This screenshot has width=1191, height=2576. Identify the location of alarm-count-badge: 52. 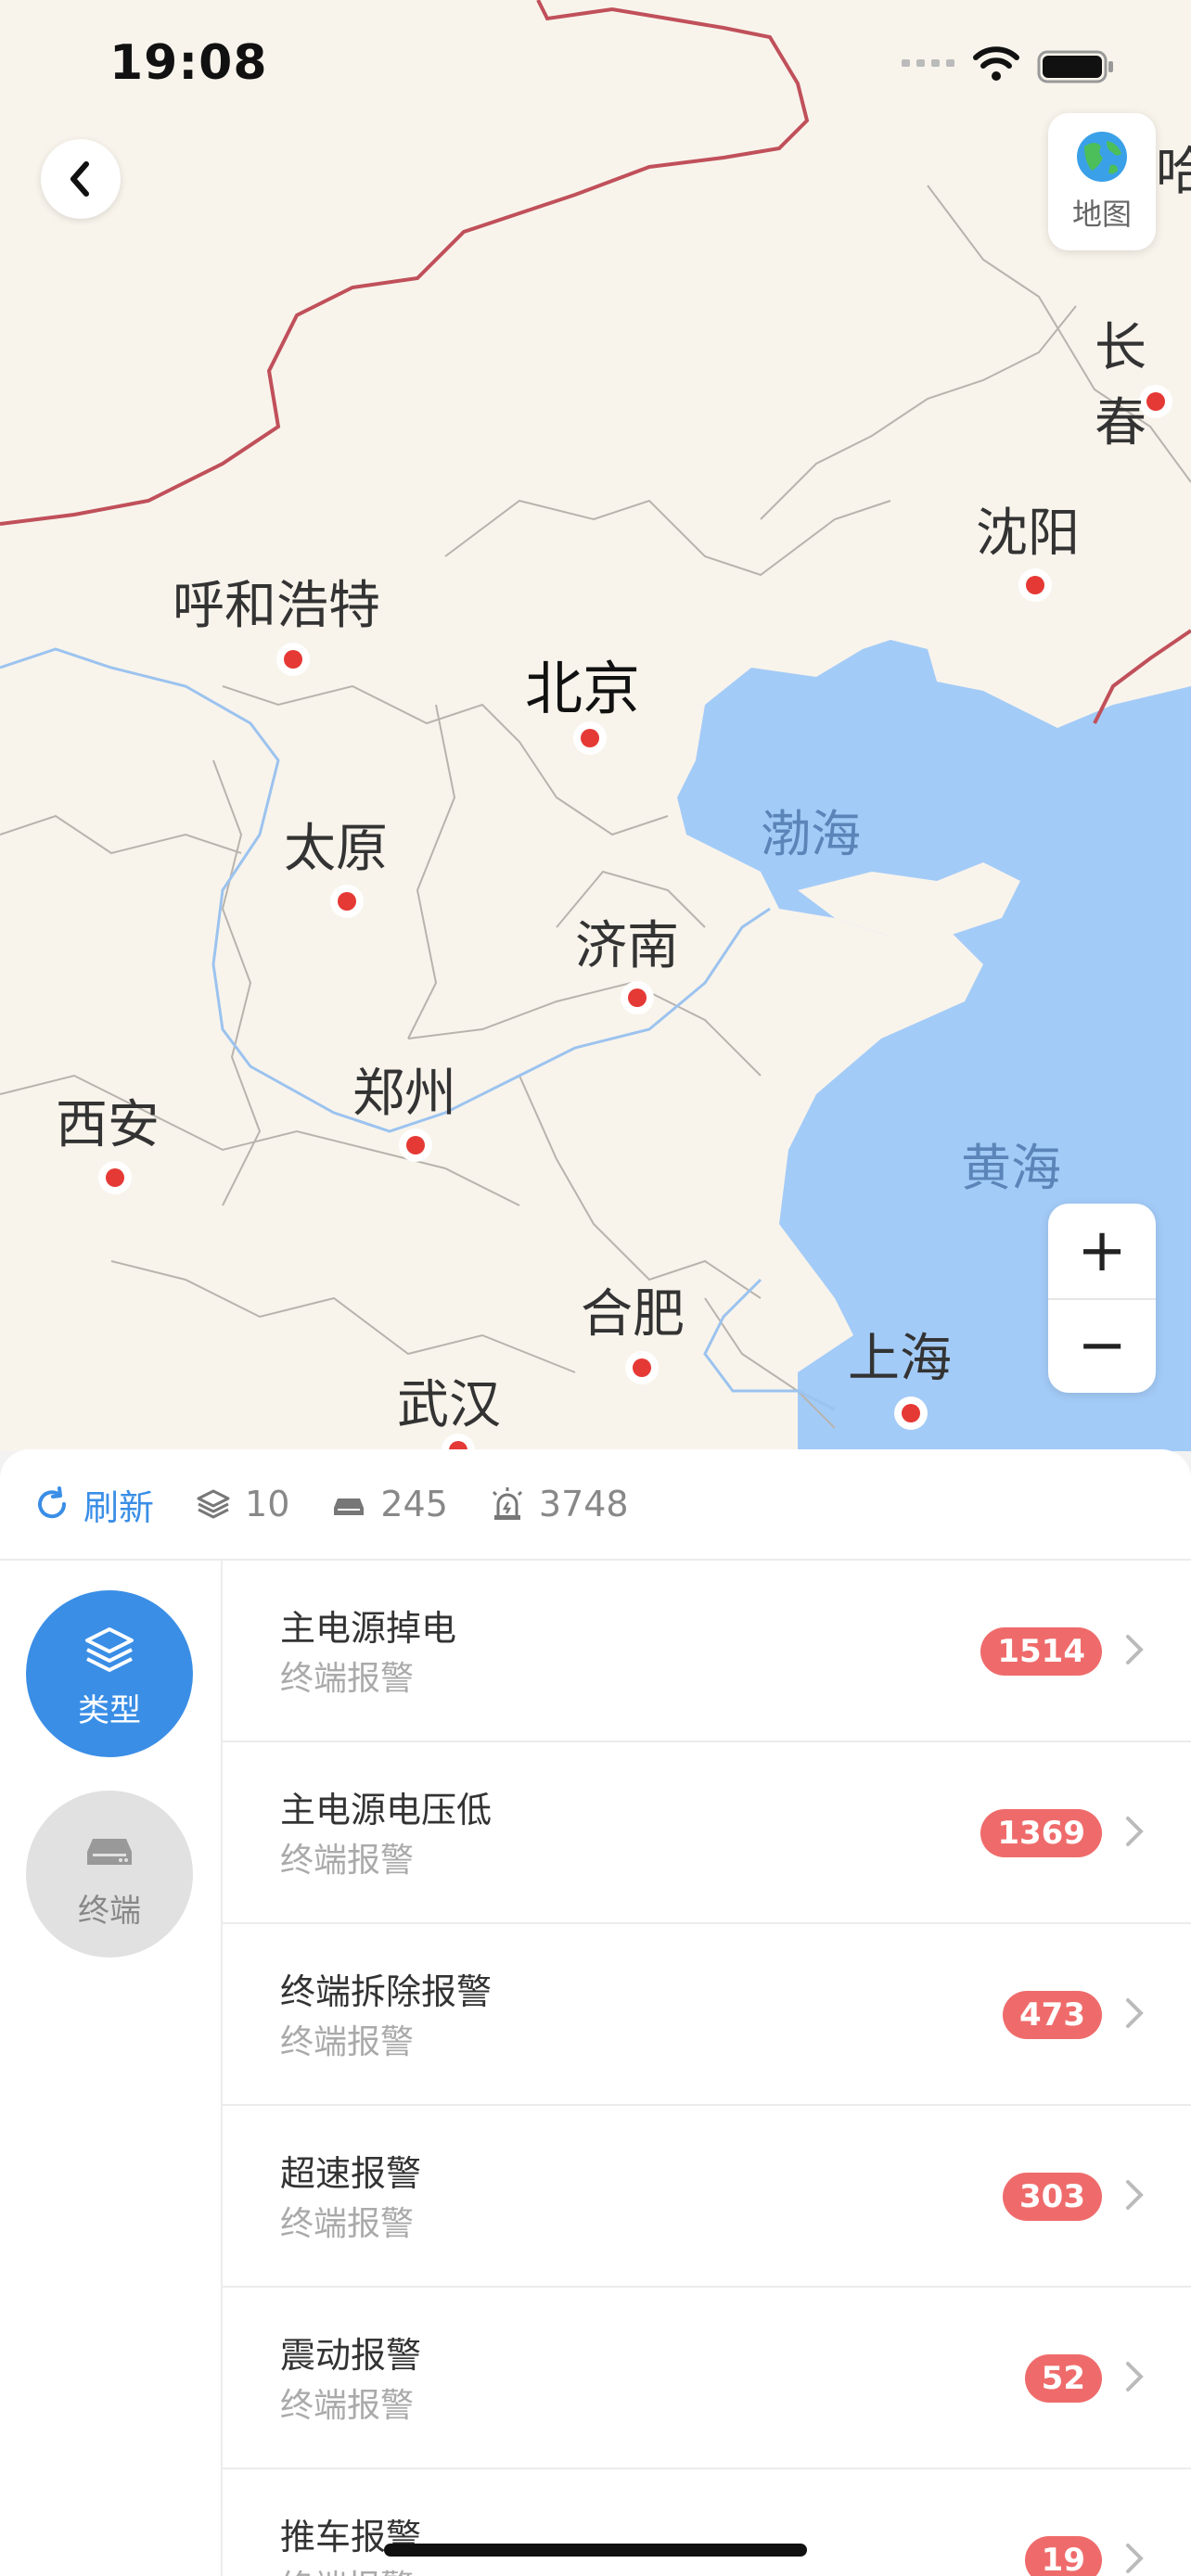
(1063, 2379).